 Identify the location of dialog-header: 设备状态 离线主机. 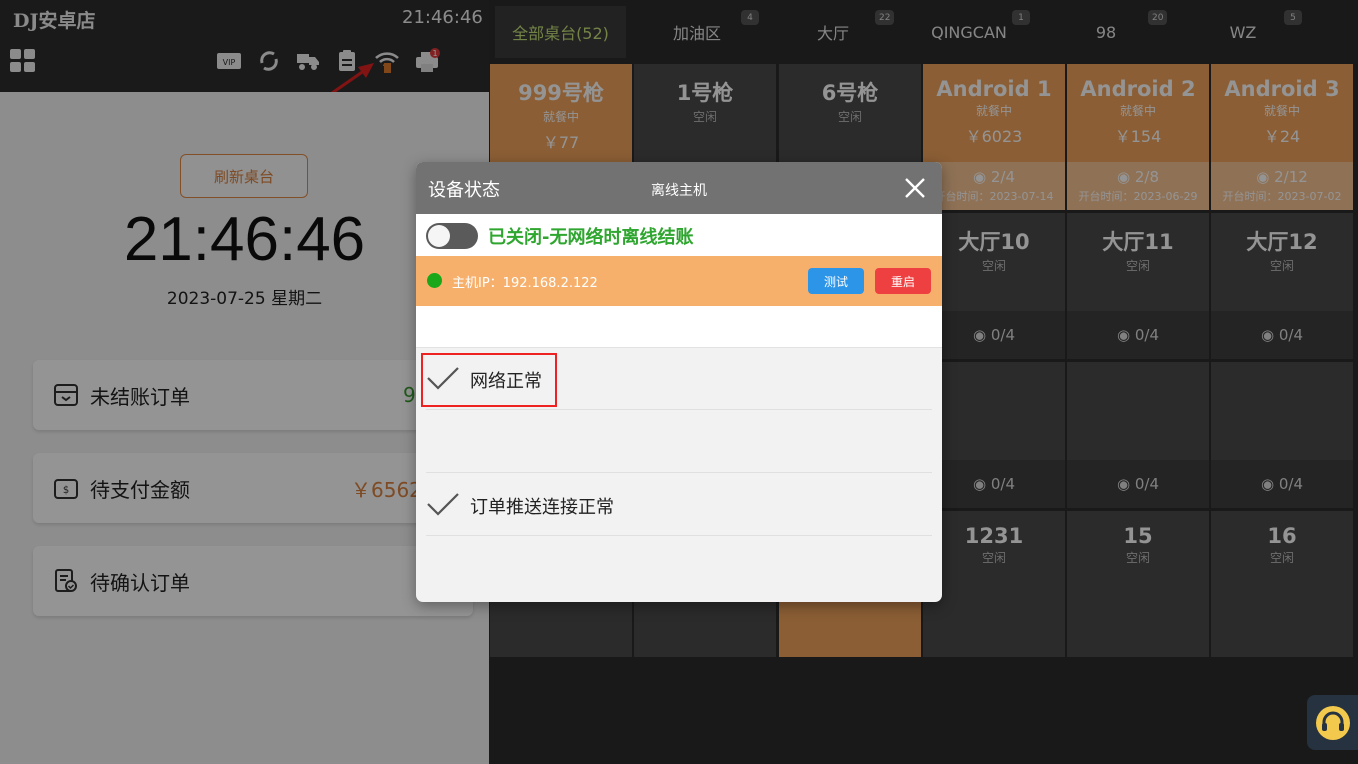
(679, 188).